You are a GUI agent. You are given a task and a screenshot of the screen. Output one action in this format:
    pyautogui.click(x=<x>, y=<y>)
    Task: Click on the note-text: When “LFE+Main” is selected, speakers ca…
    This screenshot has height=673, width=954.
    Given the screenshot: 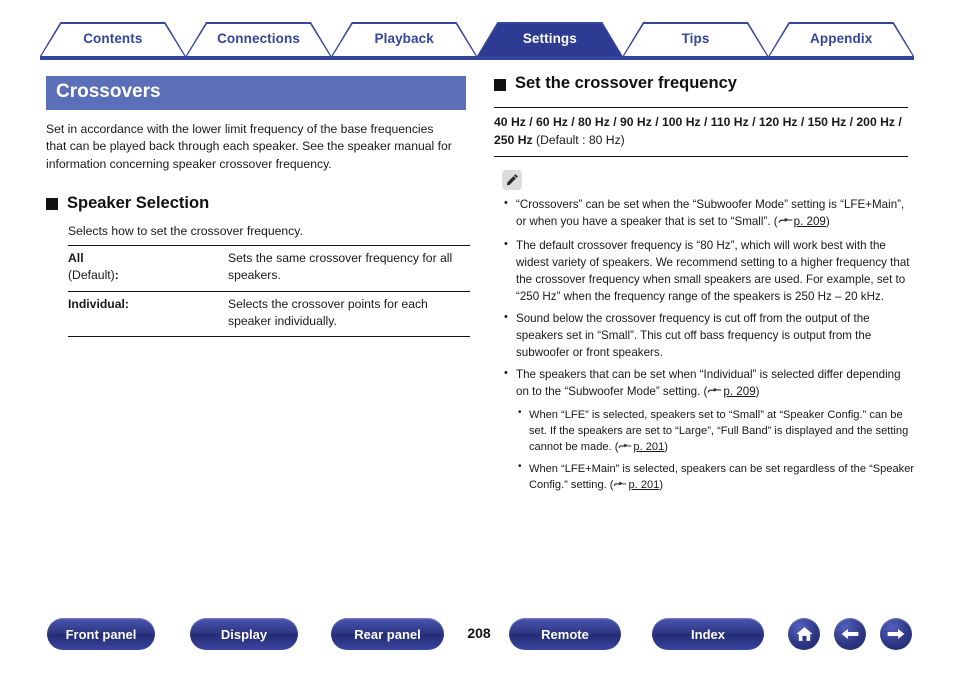 What is the action you would take?
    pyautogui.click(x=722, y=477)
    